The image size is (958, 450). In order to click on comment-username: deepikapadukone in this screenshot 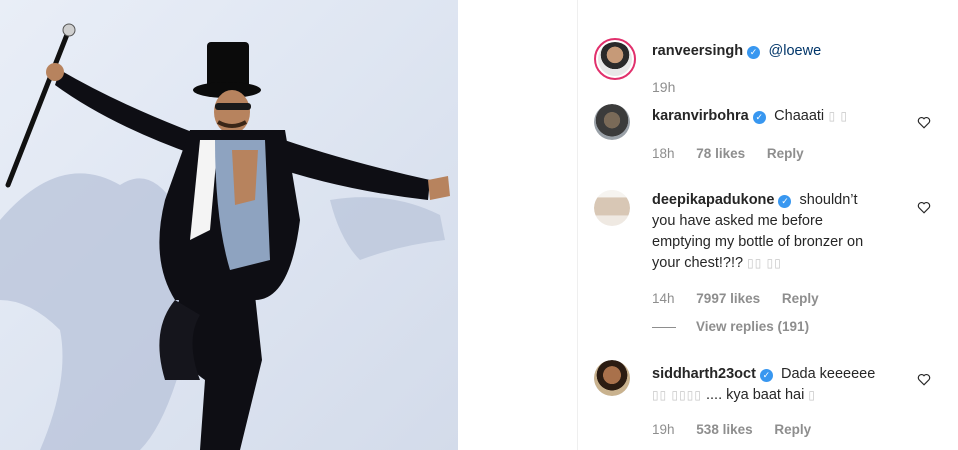, I will do `click(713, 200)`.